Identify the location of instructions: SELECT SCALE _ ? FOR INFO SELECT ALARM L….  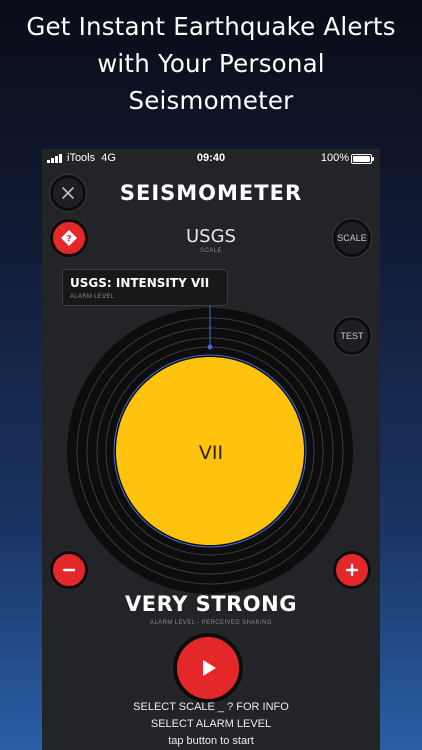
(211, 724).